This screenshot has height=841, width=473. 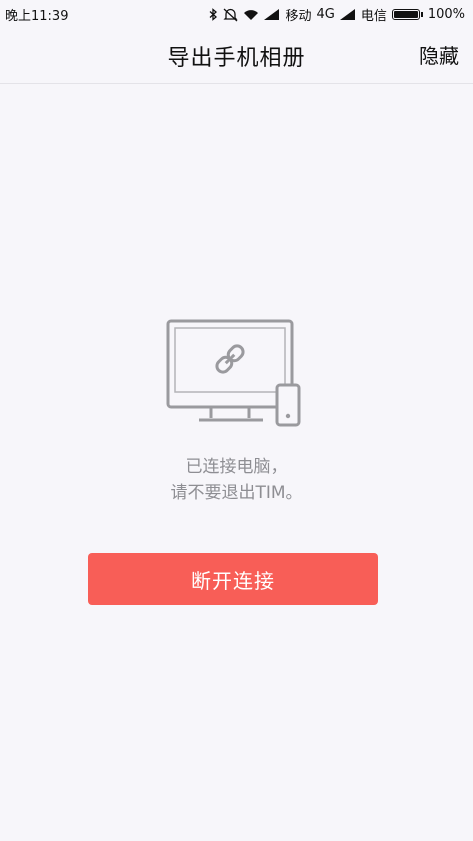 I want to click on battery-icon, so click(x=405, y=14).